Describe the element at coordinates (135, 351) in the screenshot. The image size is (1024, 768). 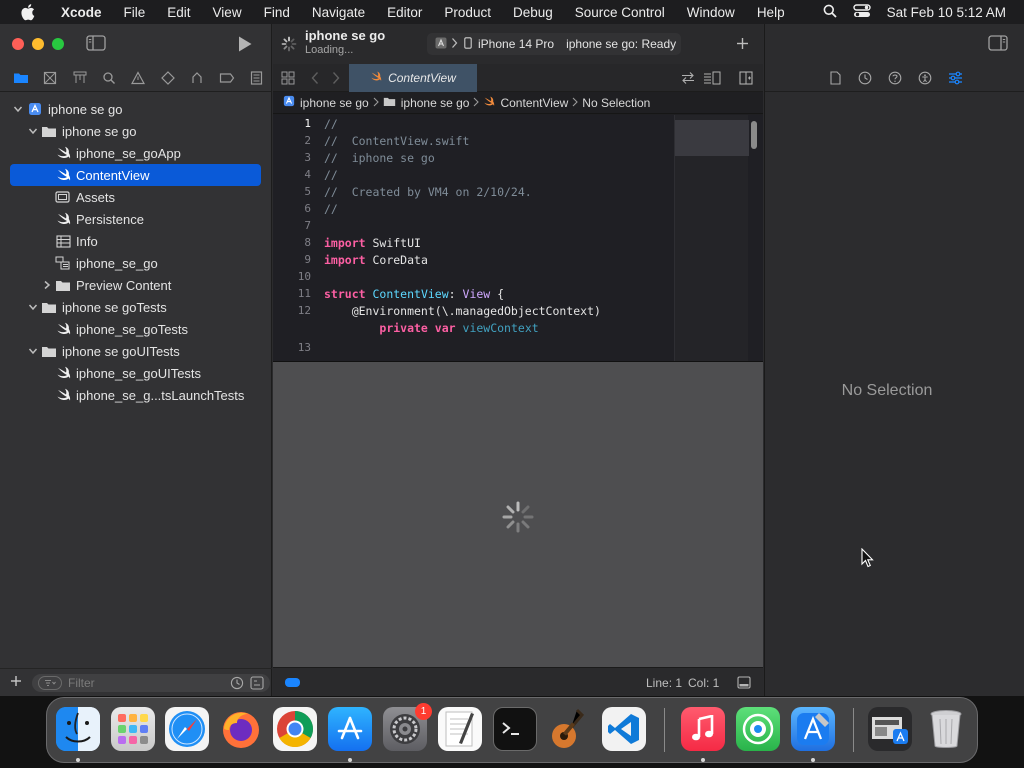
I see `tree-row-group: iphone se goUITests` at that location.